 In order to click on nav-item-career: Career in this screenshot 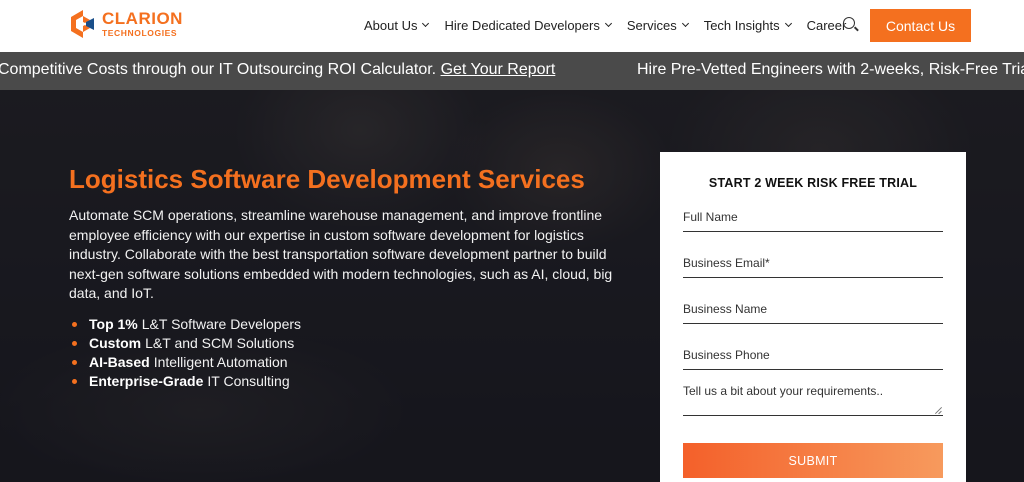, I will do `click(827, 25)`.